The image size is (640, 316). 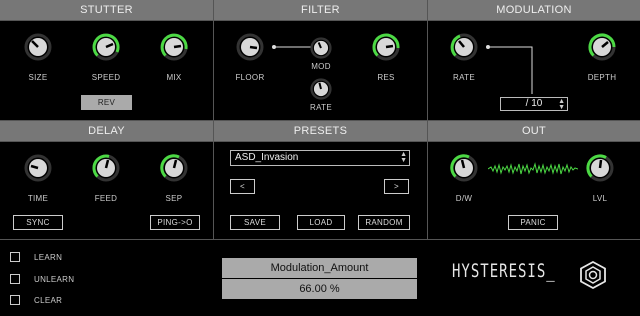 I want to click on lvl-label: LVL, so click(x=600, y=198).